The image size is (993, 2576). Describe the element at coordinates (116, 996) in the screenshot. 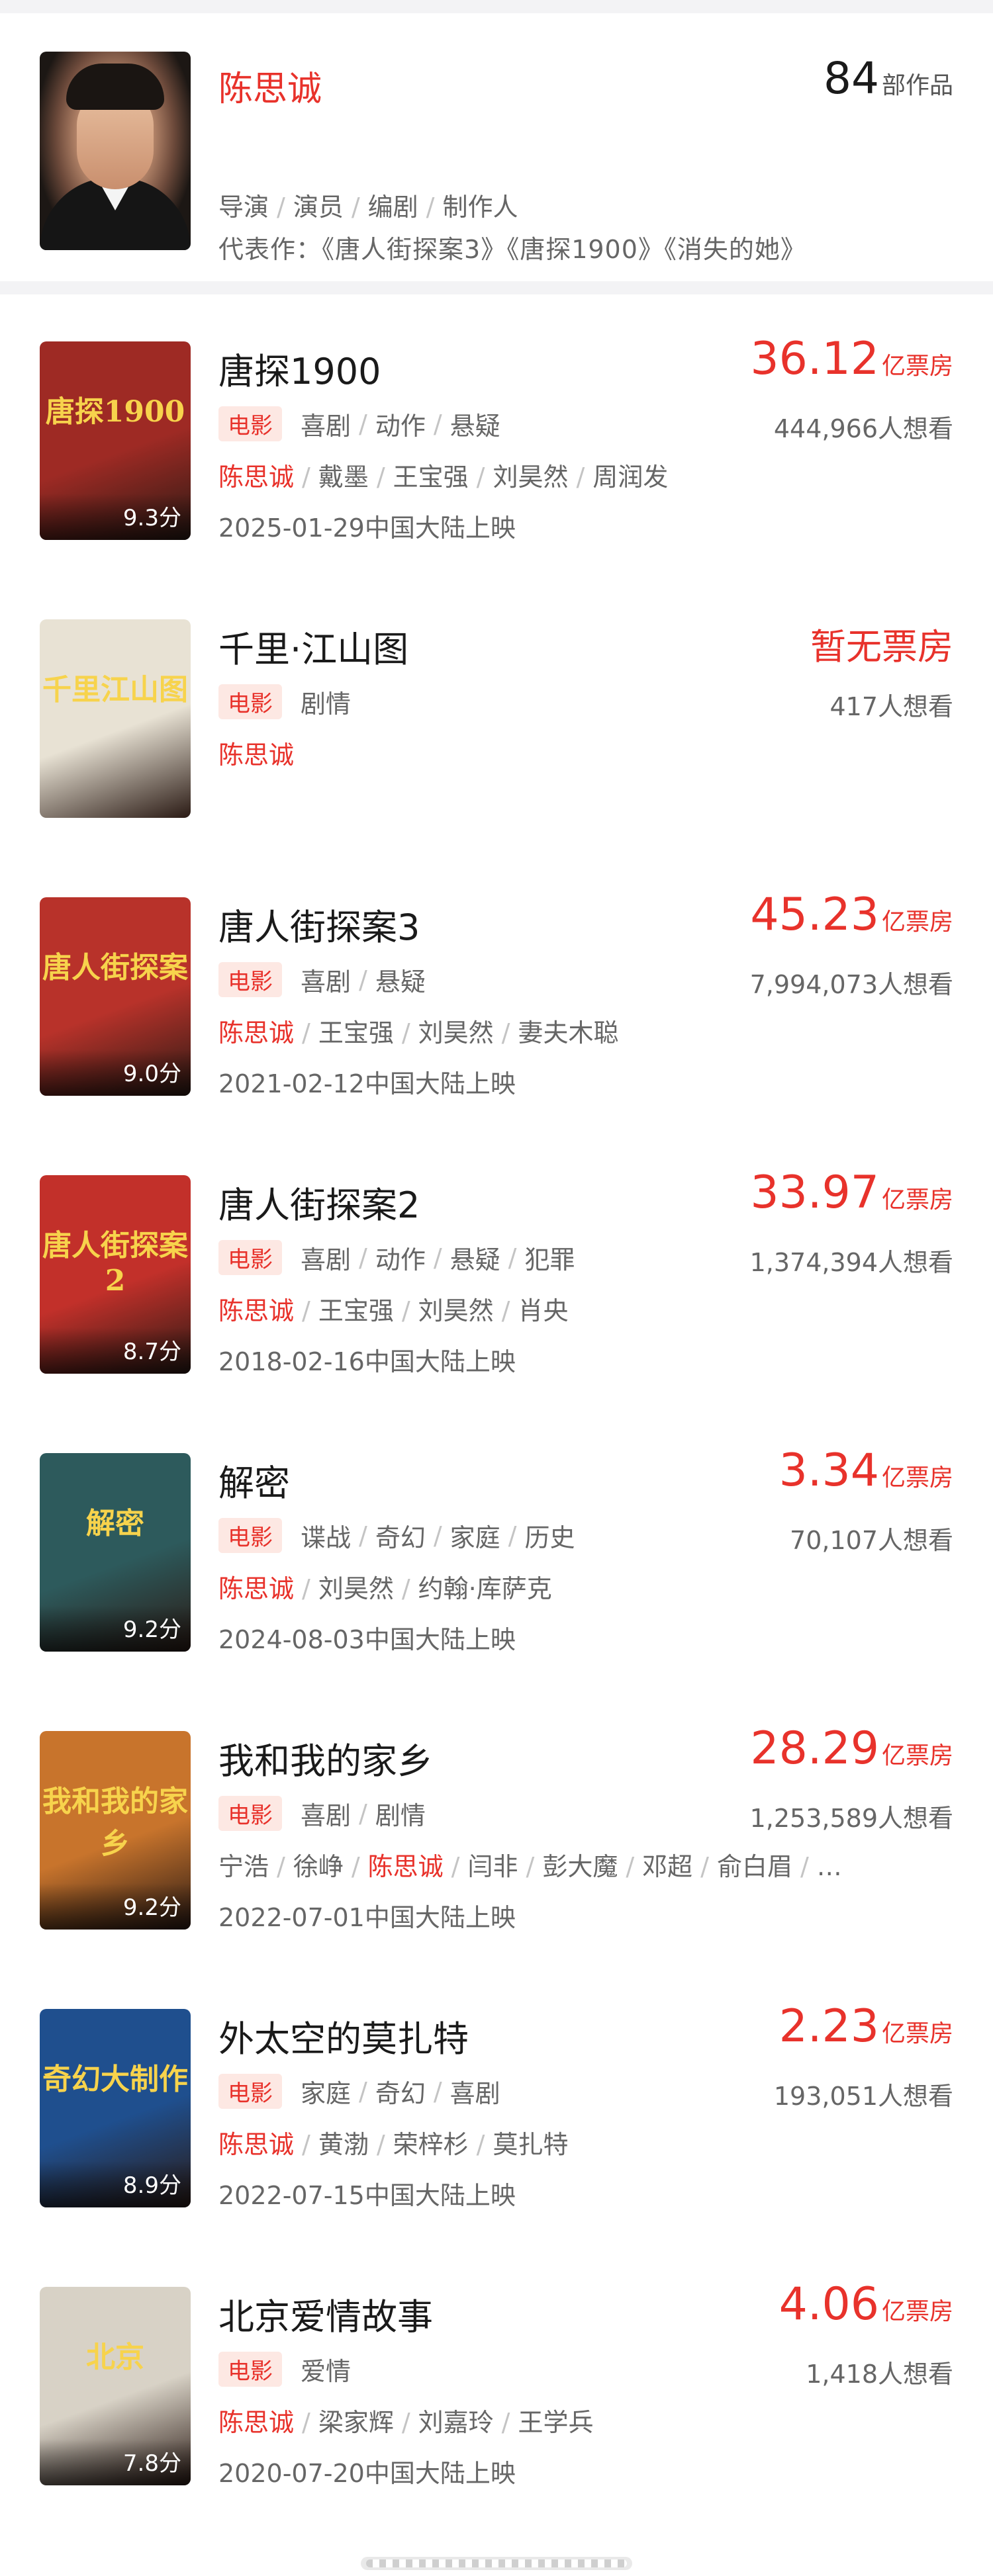

I see `movie-poster: 唐人街探案 9.0分` at that location.